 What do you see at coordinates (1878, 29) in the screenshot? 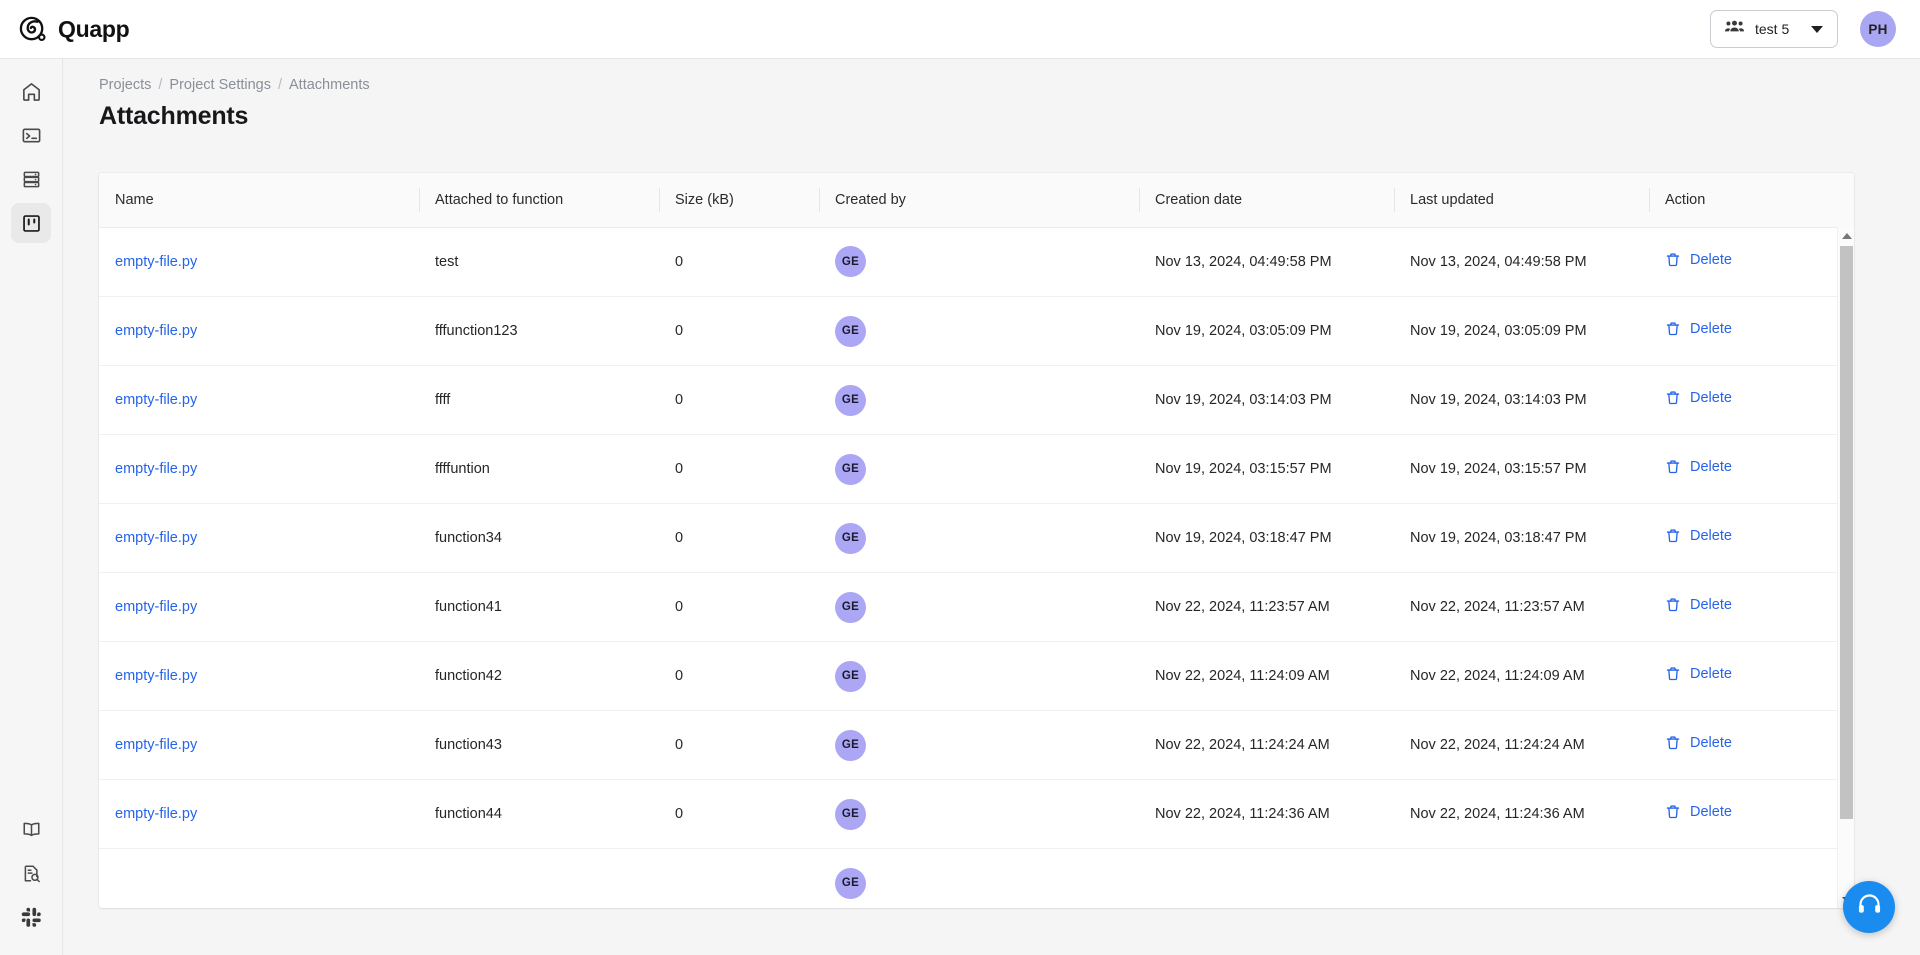
I see `user-avatar: PH` at bounding box center [1878, 29].